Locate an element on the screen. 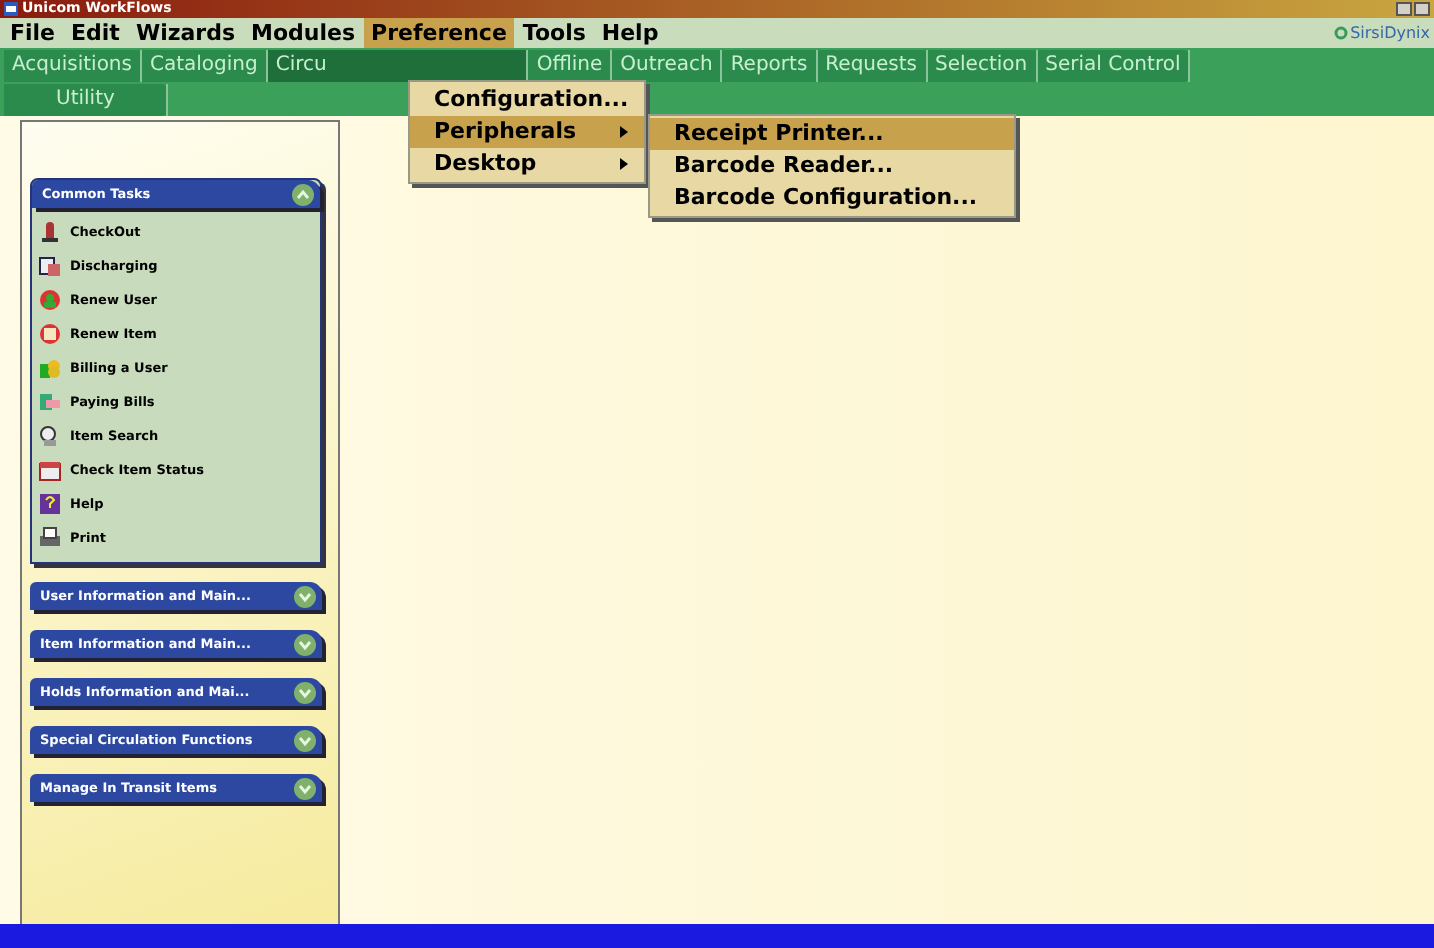 Image resolution: width=1434 pixels, height=948 pixels. box-icon is located at coordinates (50, 469).